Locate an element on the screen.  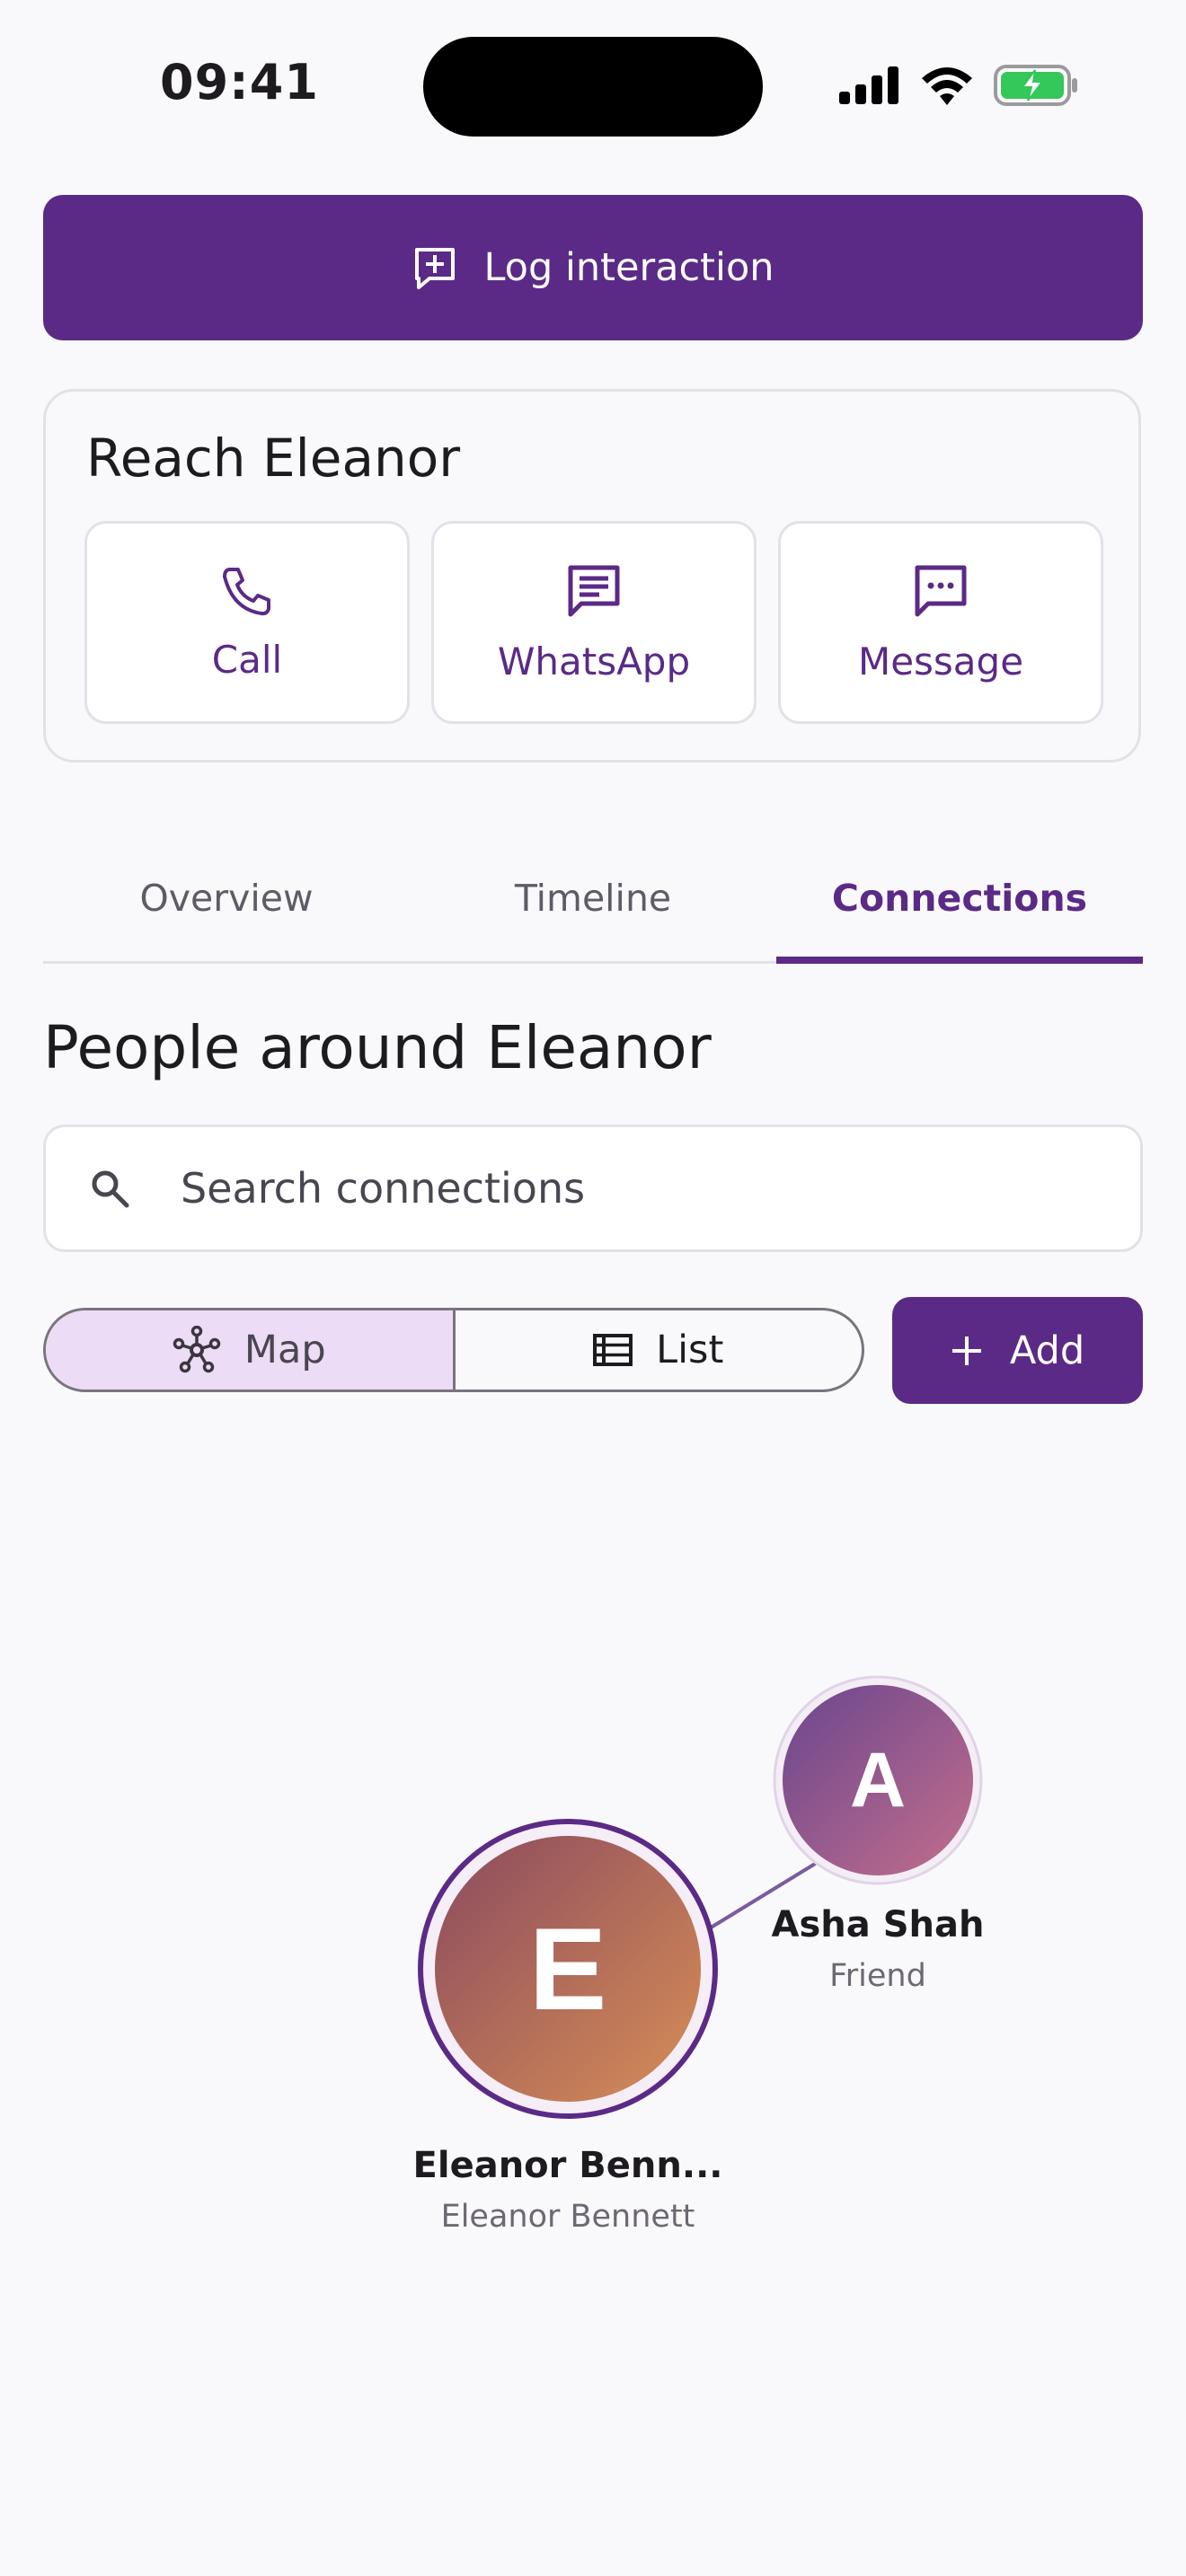
battery-charging-icon is located at coordinates (1035, 85).